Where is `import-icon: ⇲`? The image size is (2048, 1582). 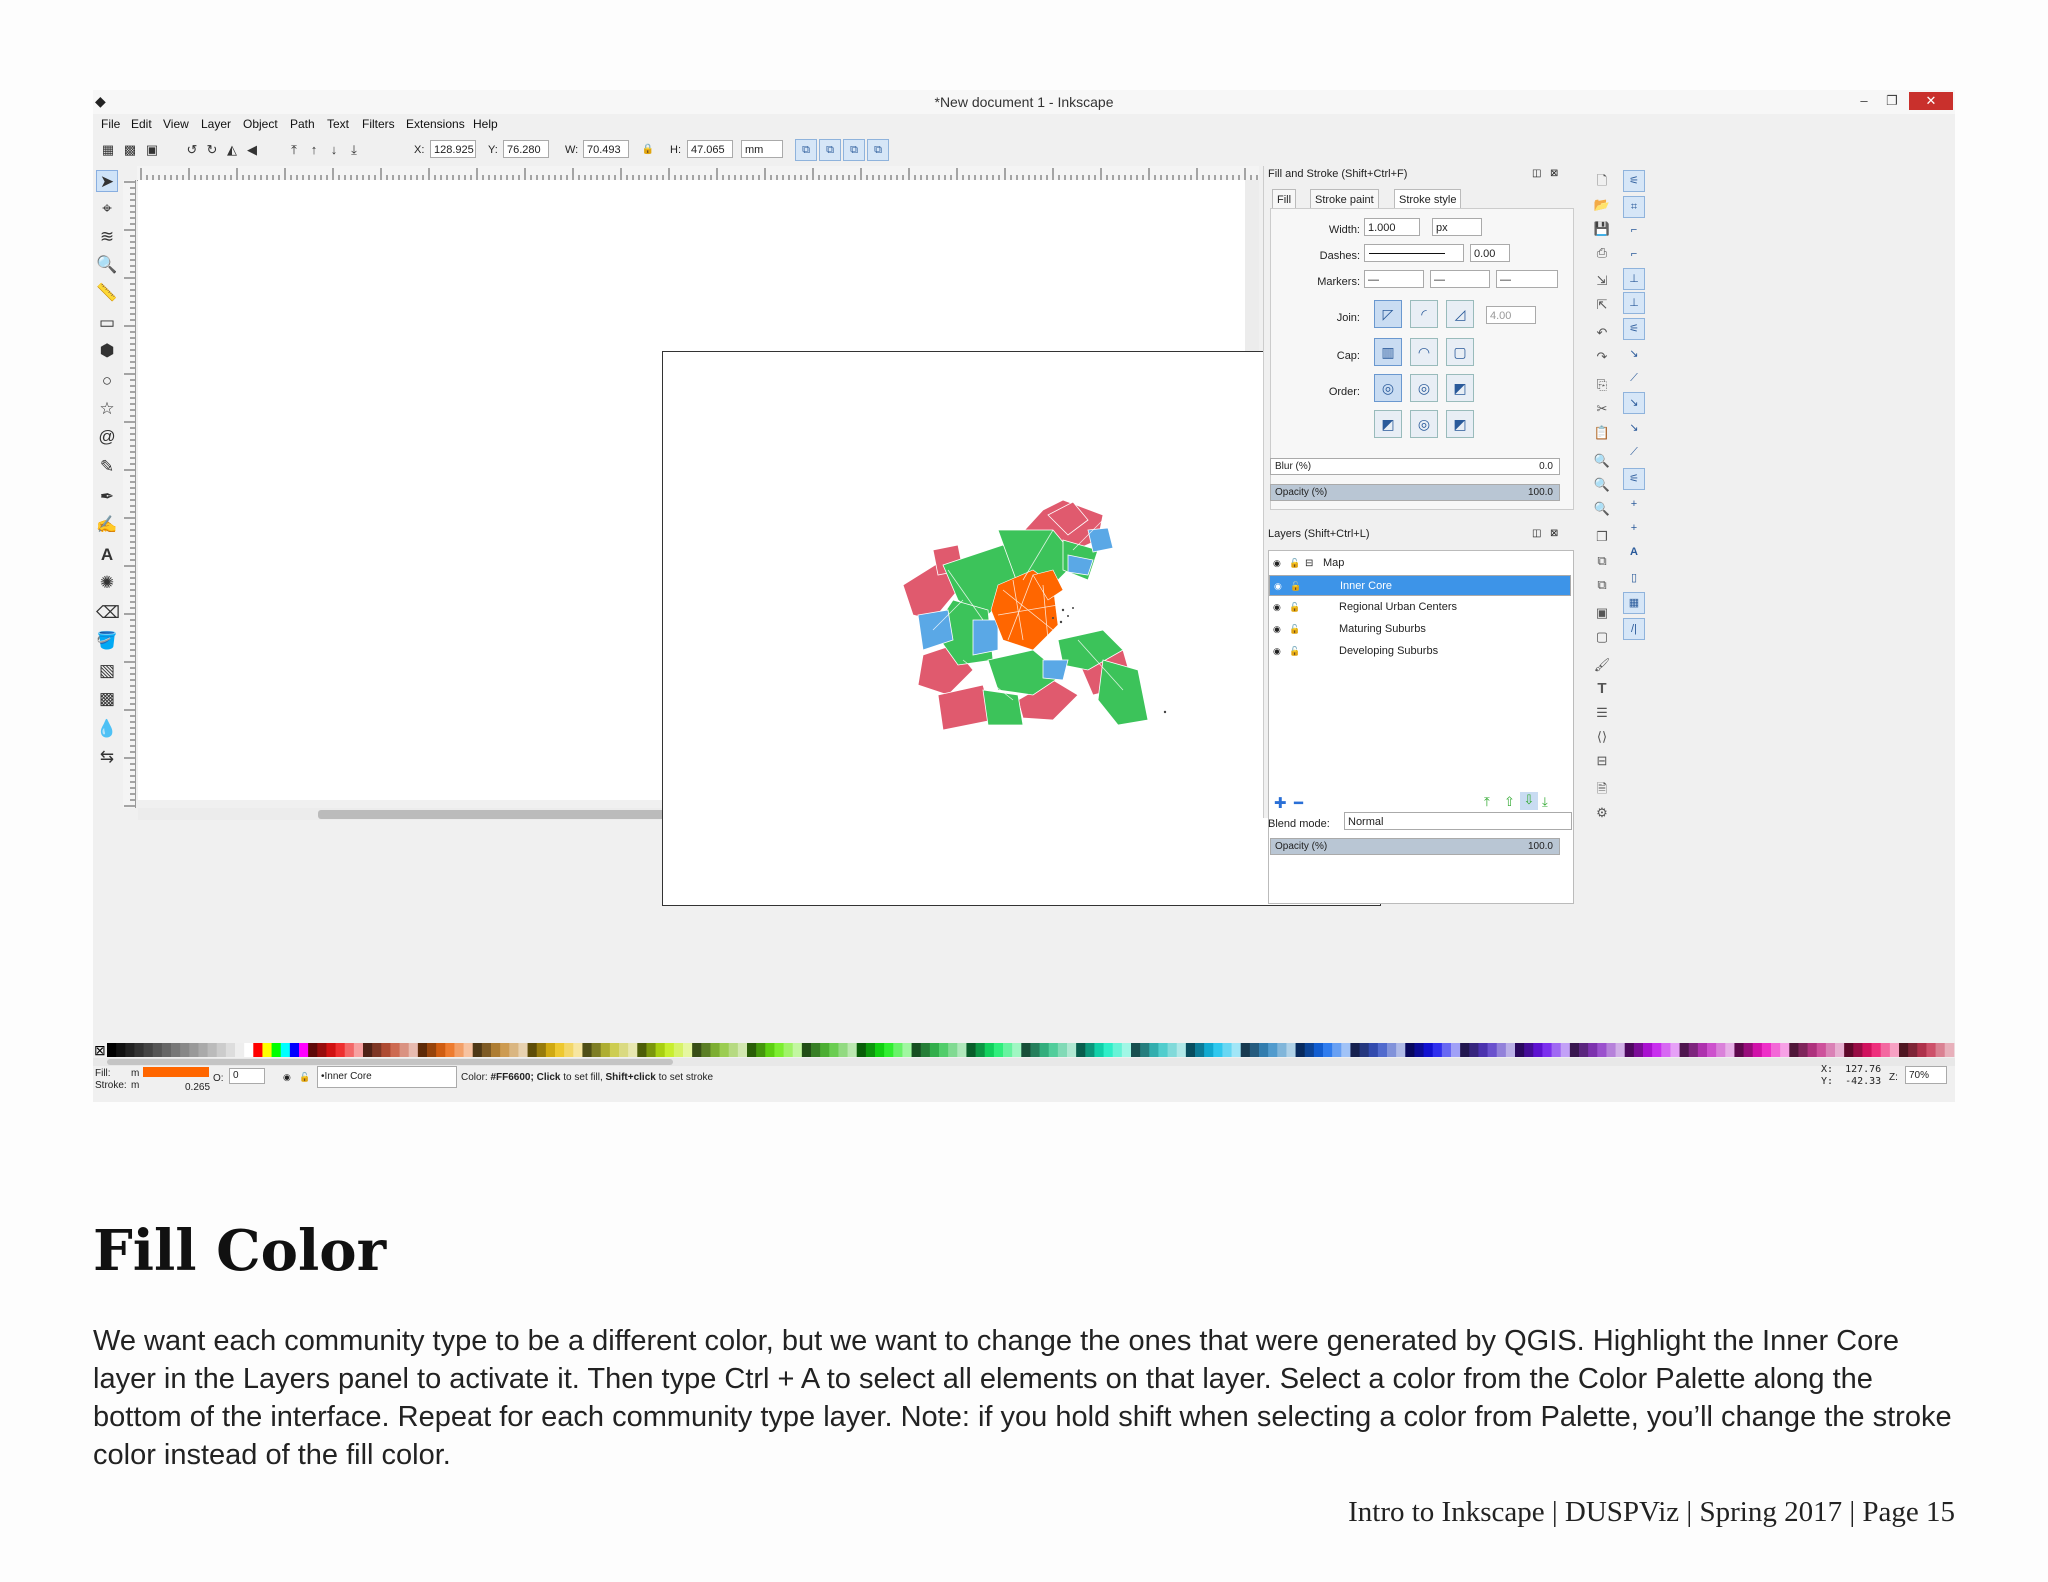 import-icon: ⇲ is located at coordinates (1602, 281).